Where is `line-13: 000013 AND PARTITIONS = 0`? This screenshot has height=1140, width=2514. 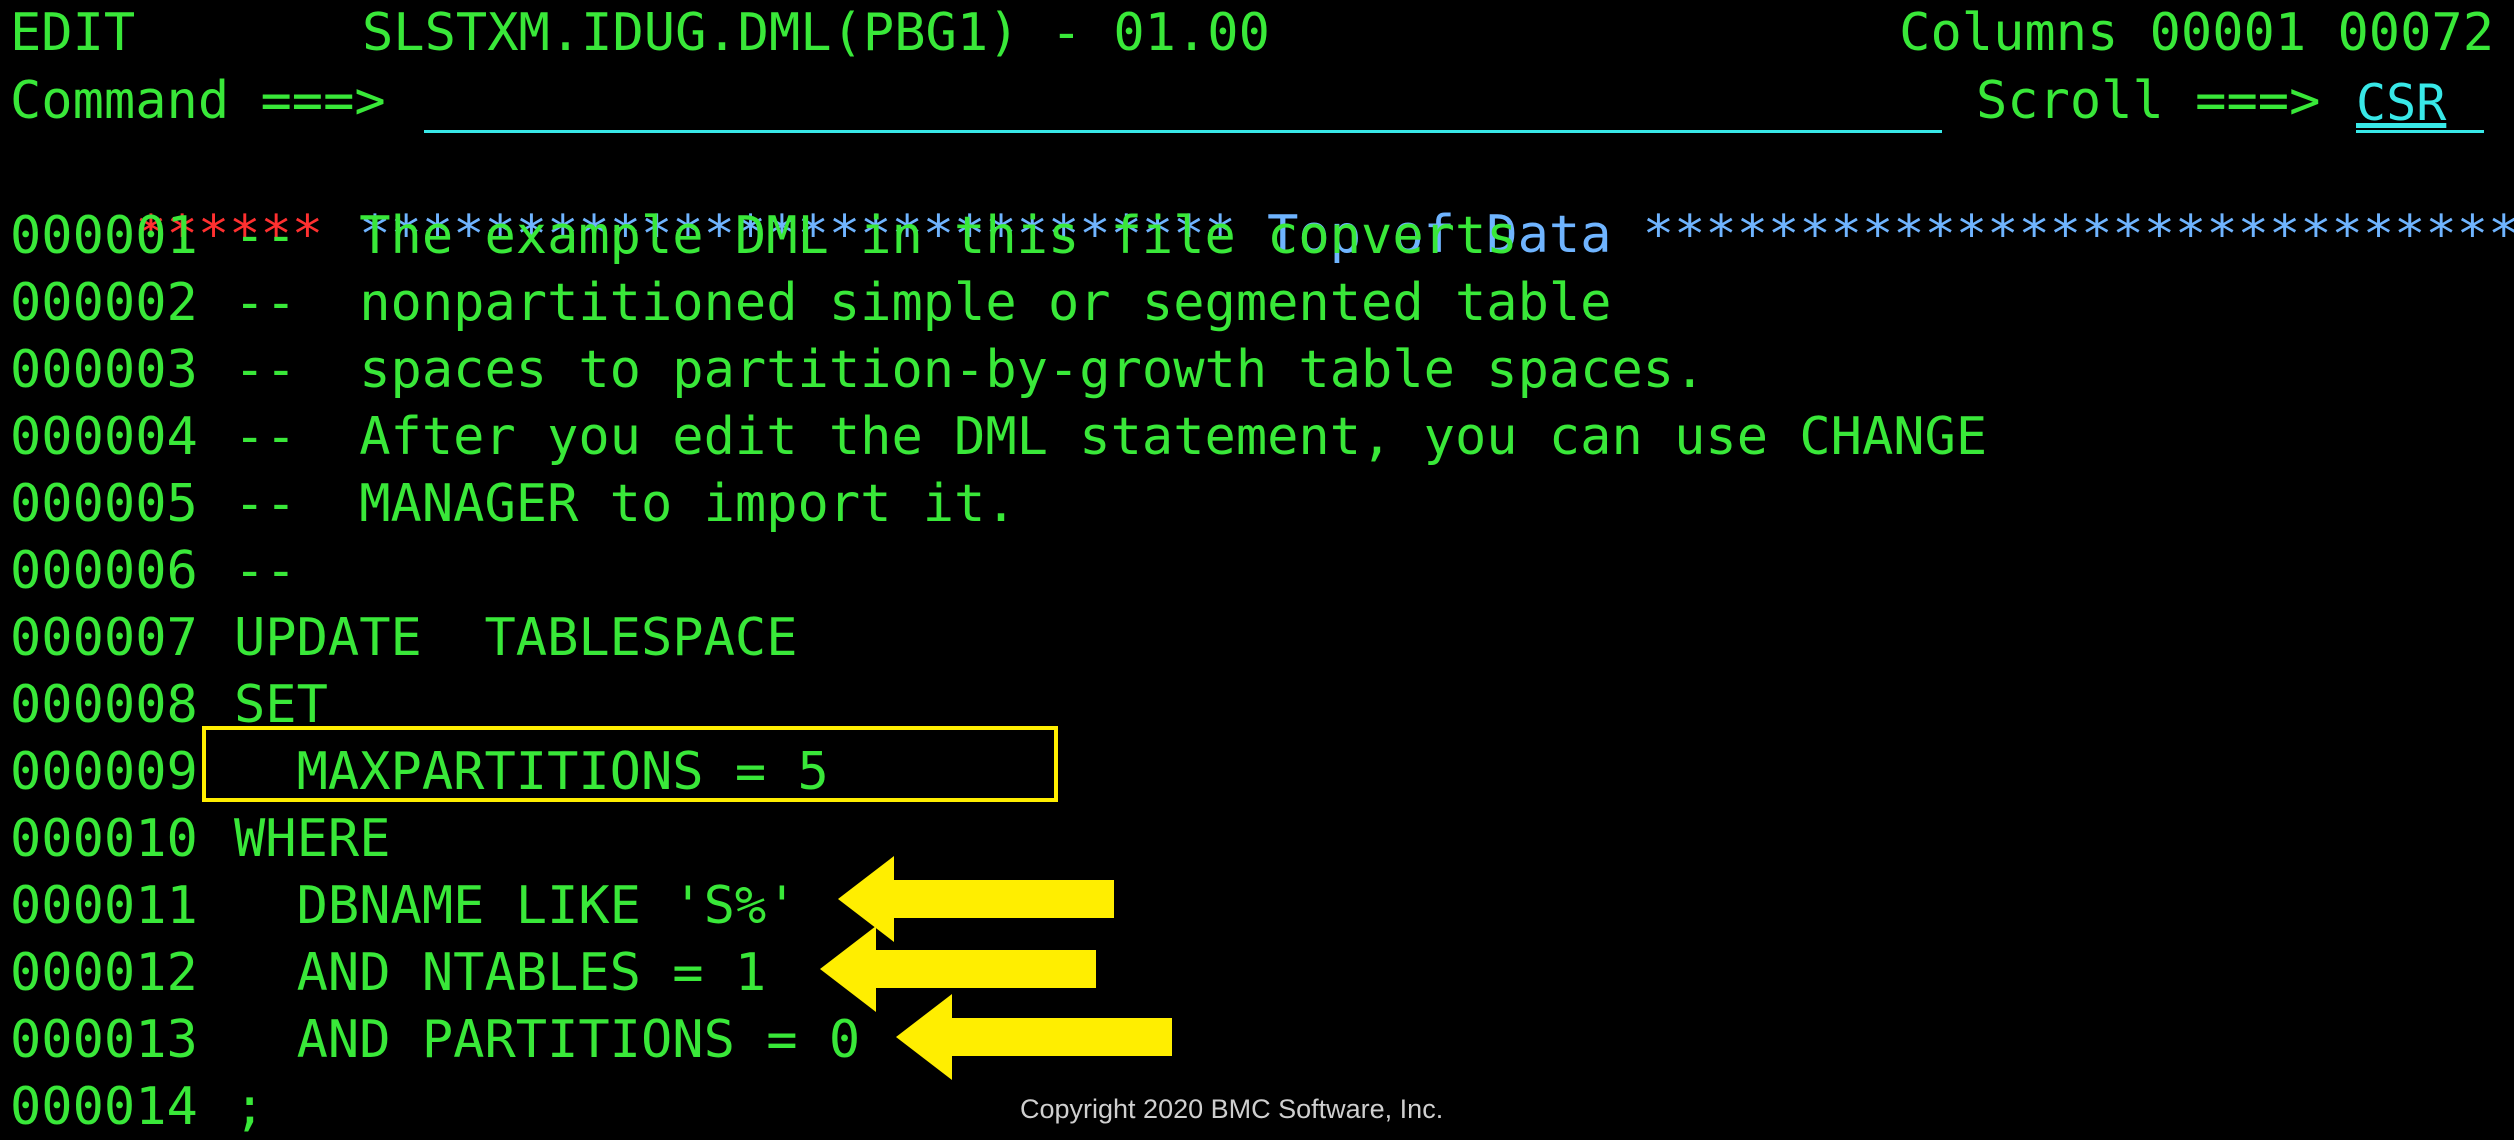 line-13: 000013 AND PARTITIONS = 0 is located at coordinates (435, 1040).